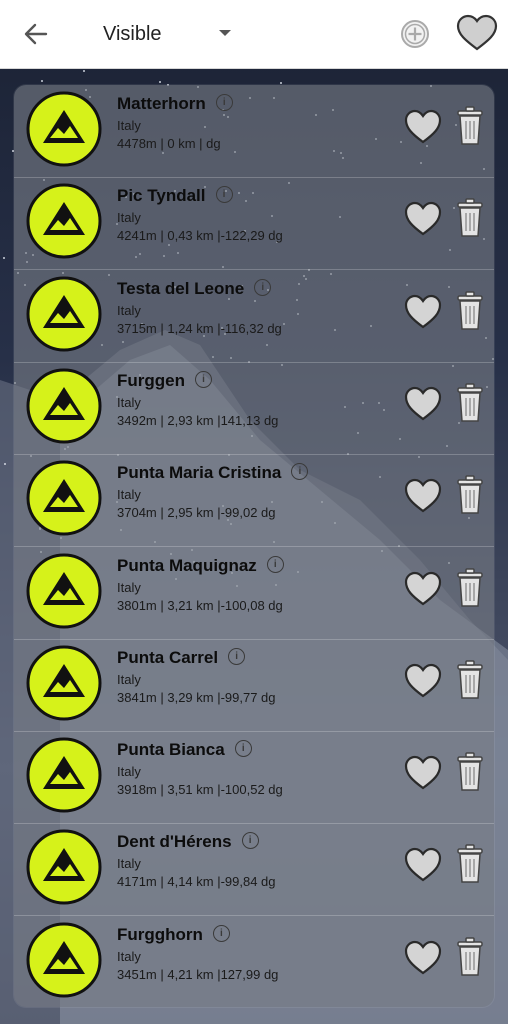 The width and height of the screenshot is (508, 1024). Describe the element at coordinates (213, 473) in the screenshot. I see `peak-name: Punta Maria Cristina i` at that location.